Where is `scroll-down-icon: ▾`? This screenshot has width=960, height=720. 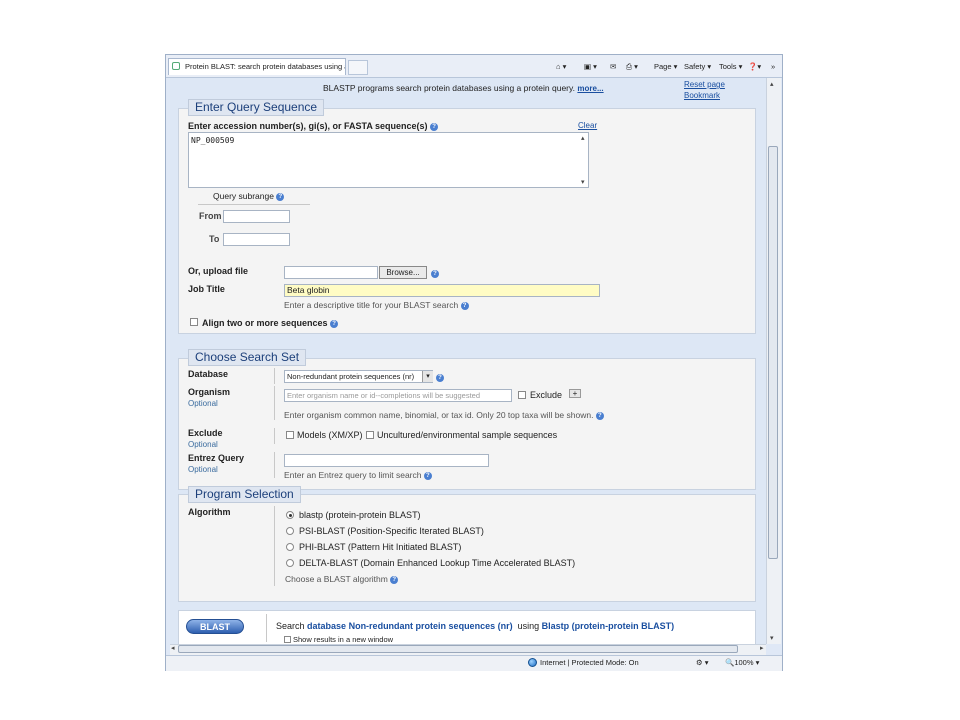
scroll-down-icon: ▾ is located at coordinates (772, 638).